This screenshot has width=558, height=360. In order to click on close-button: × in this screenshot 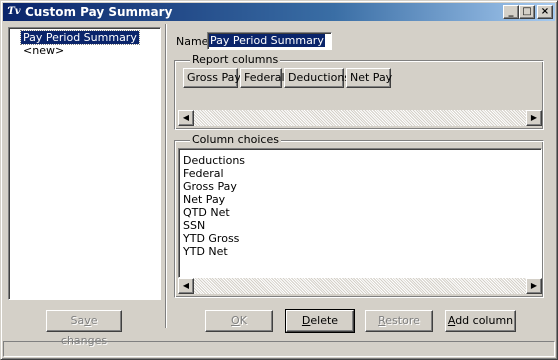, I will do `click(545, 12)`.